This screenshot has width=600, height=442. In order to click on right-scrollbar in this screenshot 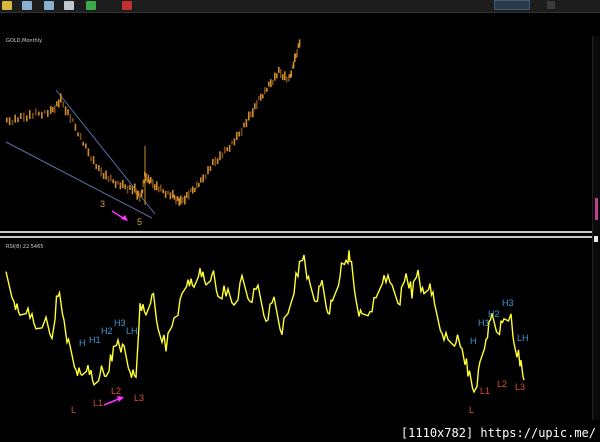, I will do `click(596, 228)`.